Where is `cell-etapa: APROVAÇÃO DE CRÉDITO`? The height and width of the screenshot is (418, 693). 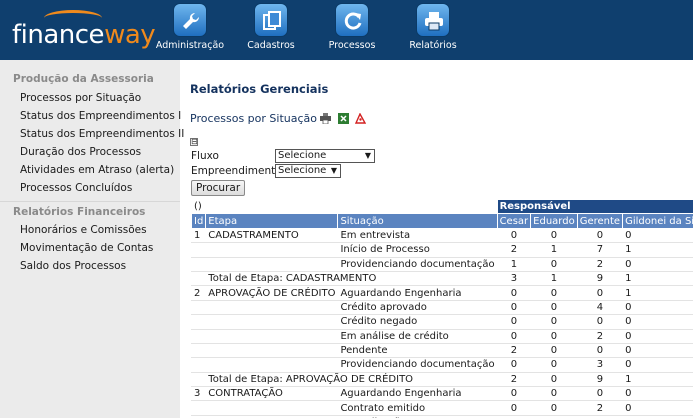 cell-etapa: APROVAÇÃO DE CRÉDITO is located at coordinates (272, 293).